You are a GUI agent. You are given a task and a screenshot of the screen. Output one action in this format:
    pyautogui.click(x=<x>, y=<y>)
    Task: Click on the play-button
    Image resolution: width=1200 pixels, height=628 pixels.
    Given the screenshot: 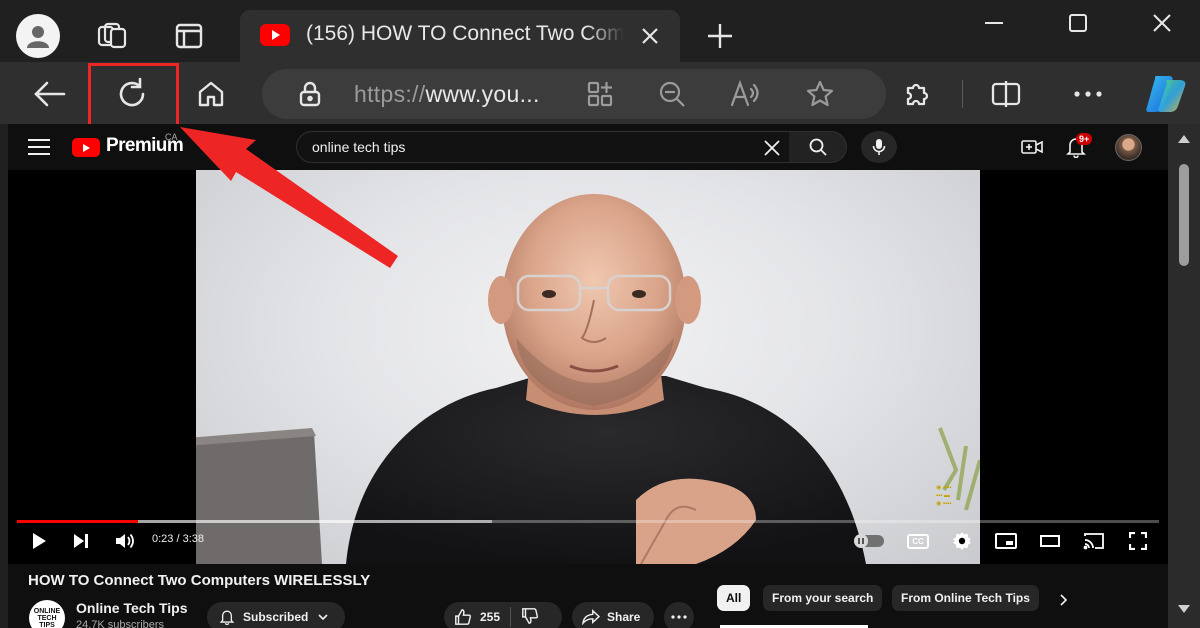 What is the action you would take?
    pyautogui.click(x=39, y=541)
    